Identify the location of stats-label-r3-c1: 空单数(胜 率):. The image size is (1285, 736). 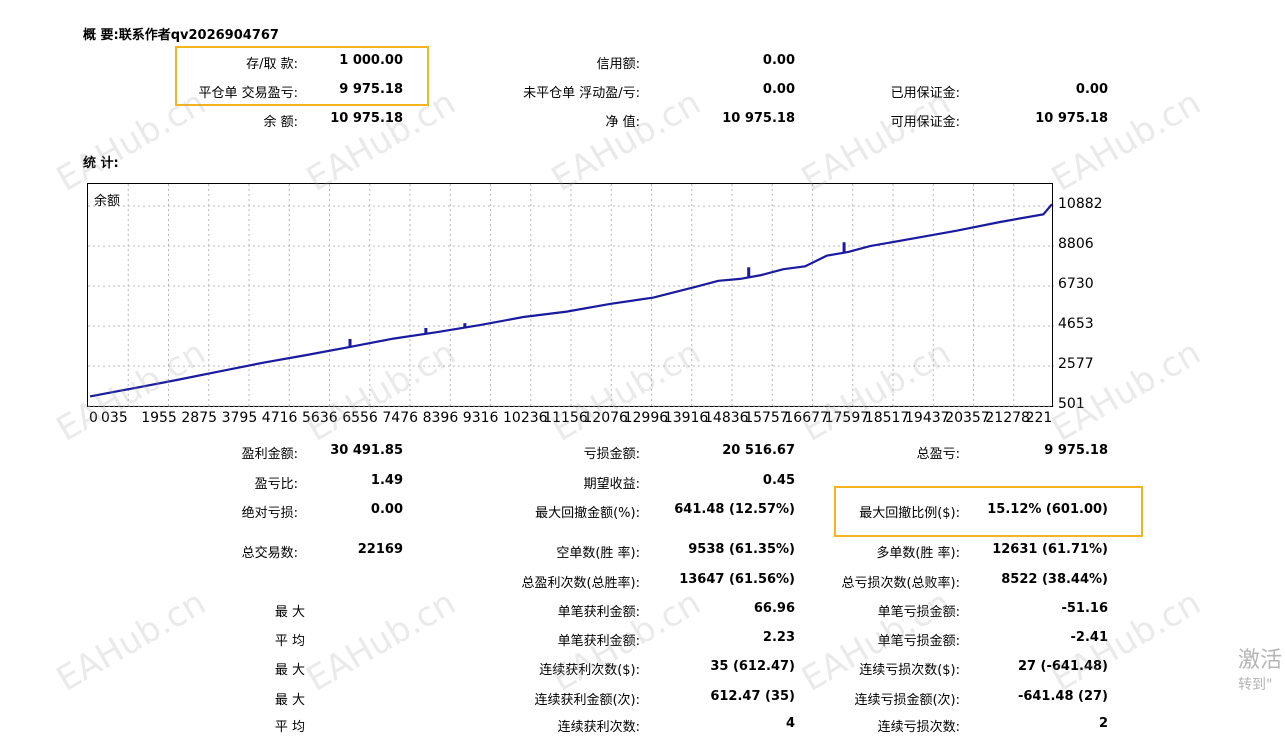
(598, 553).